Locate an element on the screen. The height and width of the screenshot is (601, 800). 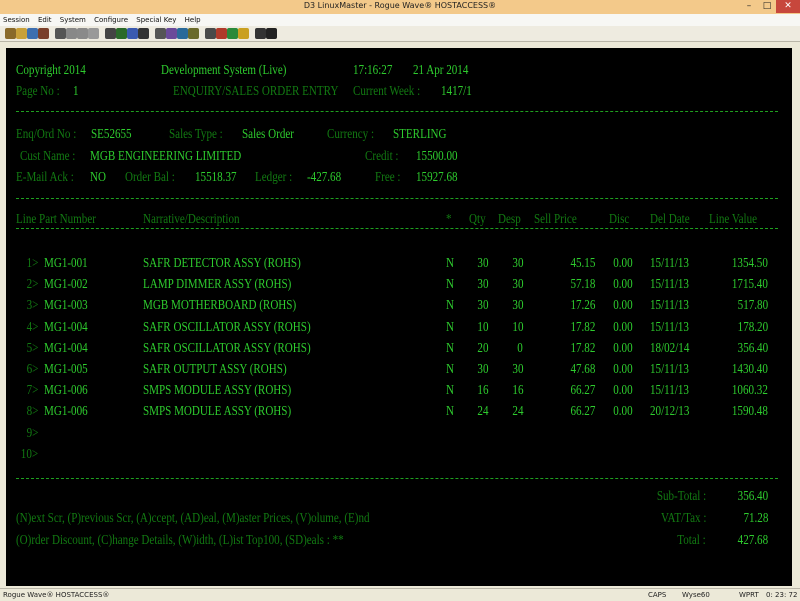
part-number: MG1-001 is located at coordinates (66, 263).